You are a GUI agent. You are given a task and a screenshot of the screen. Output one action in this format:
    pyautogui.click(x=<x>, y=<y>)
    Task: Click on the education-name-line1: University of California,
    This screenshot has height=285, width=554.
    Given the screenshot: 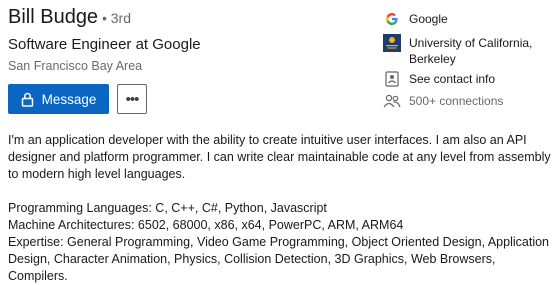 What is the action you would take?
    pyautogui.click(x=471, y=43)
    